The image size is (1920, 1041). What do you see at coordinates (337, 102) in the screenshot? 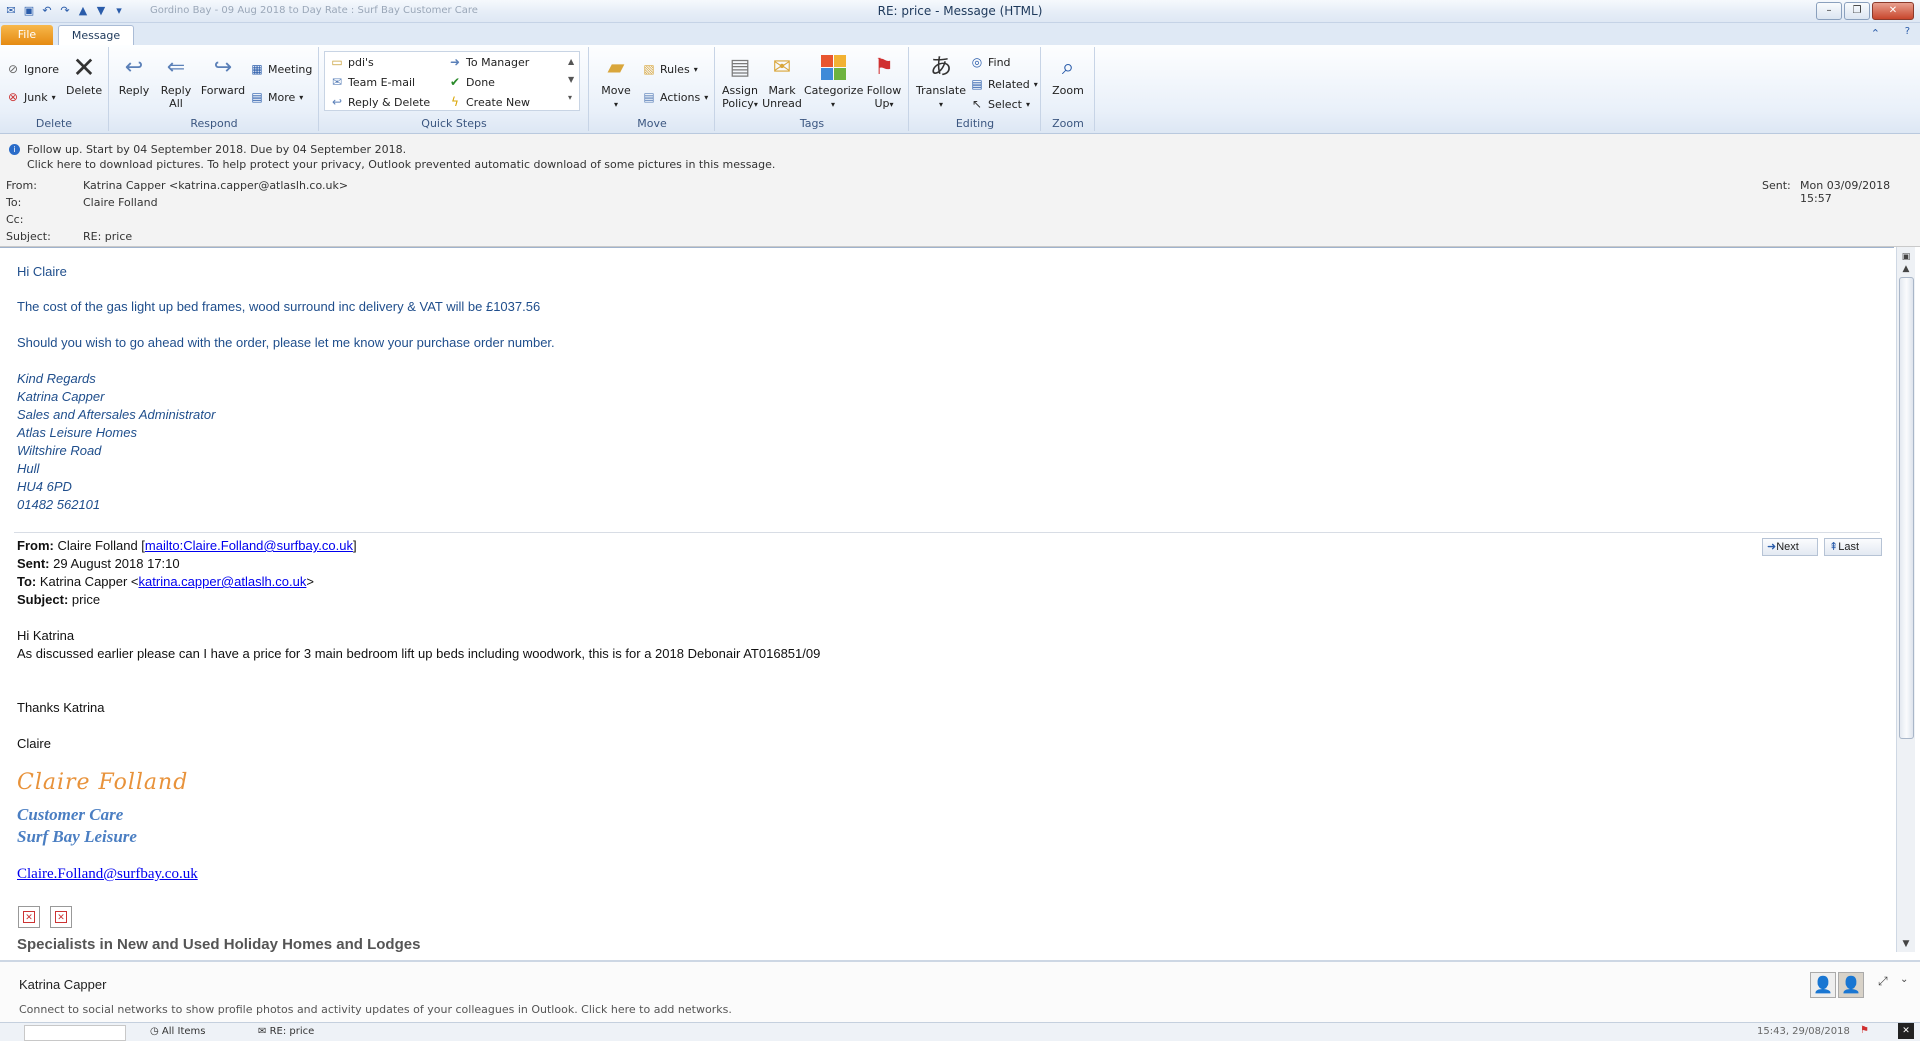
I see `reply-delete-icon: ↩` at bounding box center [337, 102].